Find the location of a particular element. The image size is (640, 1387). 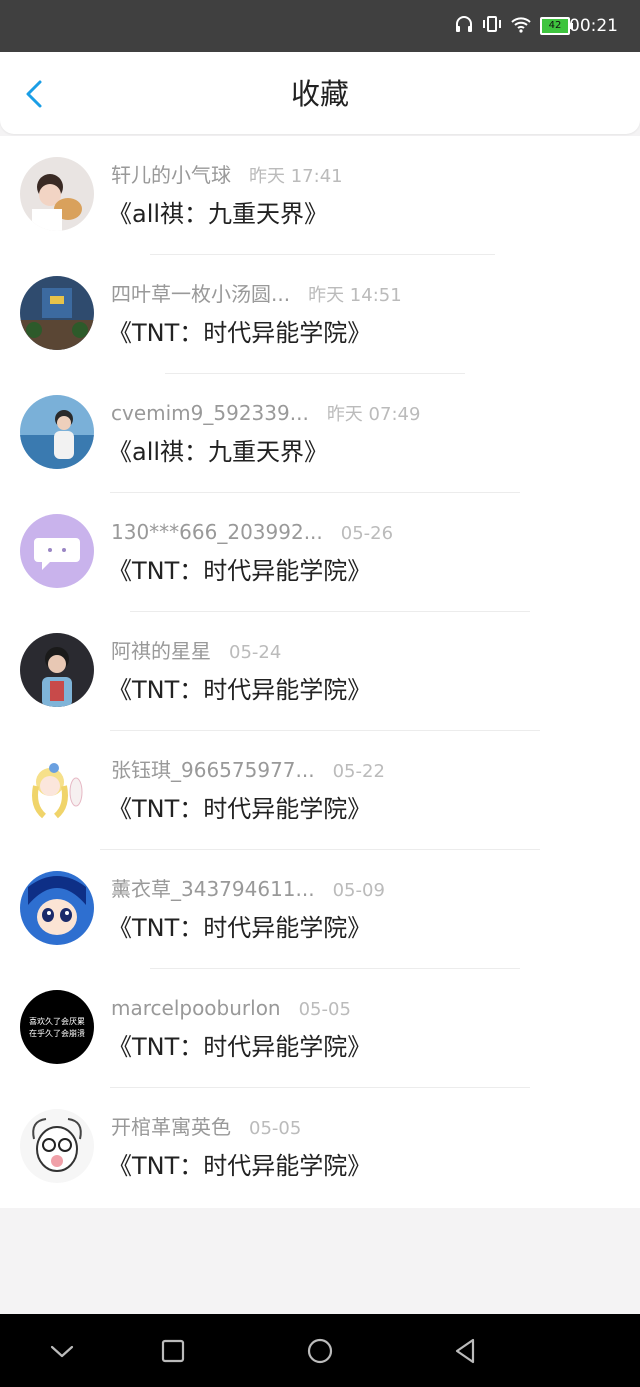

header: 收藏 is located at coordinates (320, 93).